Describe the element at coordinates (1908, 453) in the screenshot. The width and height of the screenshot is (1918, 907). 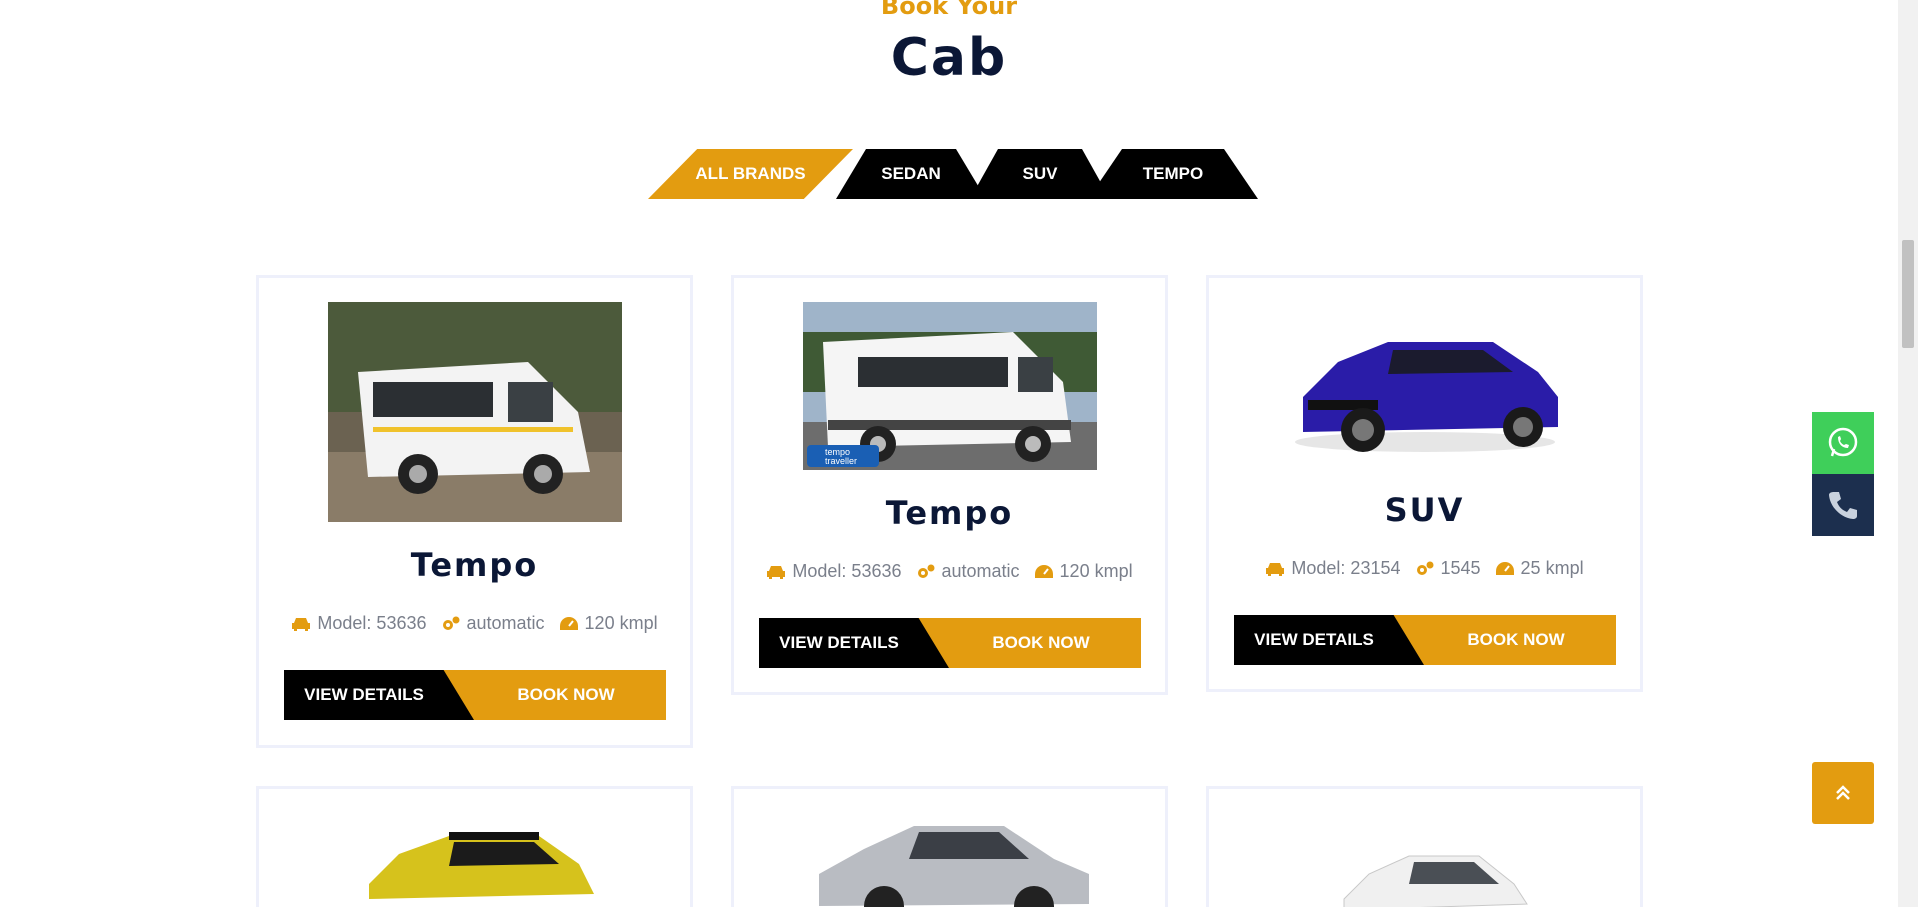
I see `page-scrollbar` at that location.